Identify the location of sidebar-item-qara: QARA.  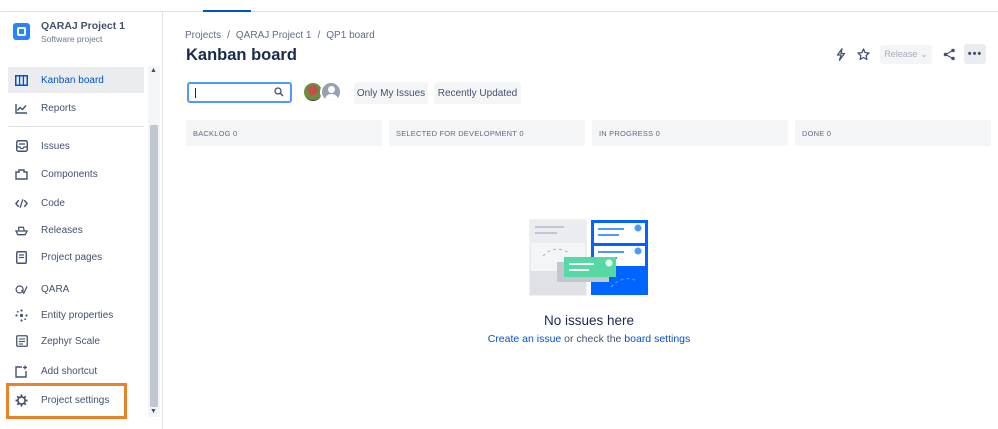
(76, 289).